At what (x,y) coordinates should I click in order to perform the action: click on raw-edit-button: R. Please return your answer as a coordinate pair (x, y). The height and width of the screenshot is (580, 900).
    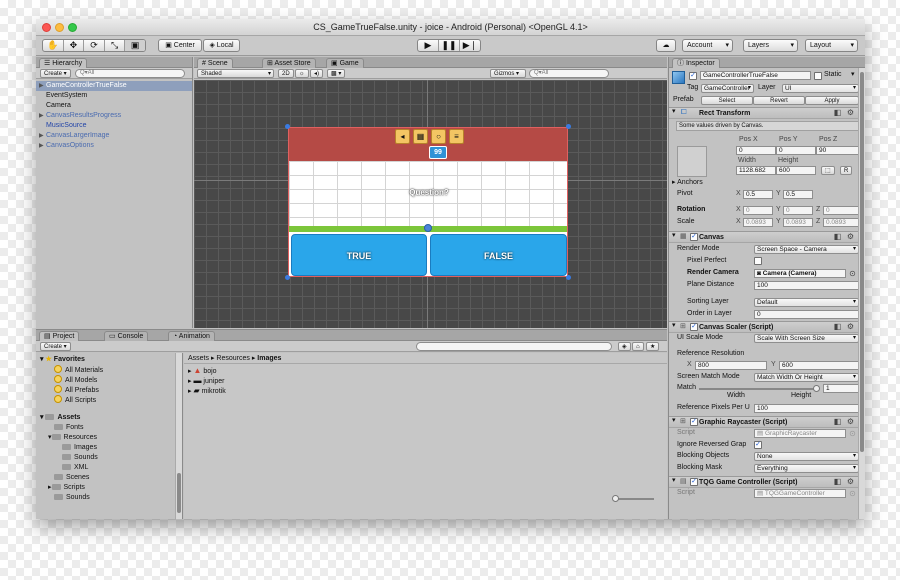
    Looking at the image, I should click on (846, 170).